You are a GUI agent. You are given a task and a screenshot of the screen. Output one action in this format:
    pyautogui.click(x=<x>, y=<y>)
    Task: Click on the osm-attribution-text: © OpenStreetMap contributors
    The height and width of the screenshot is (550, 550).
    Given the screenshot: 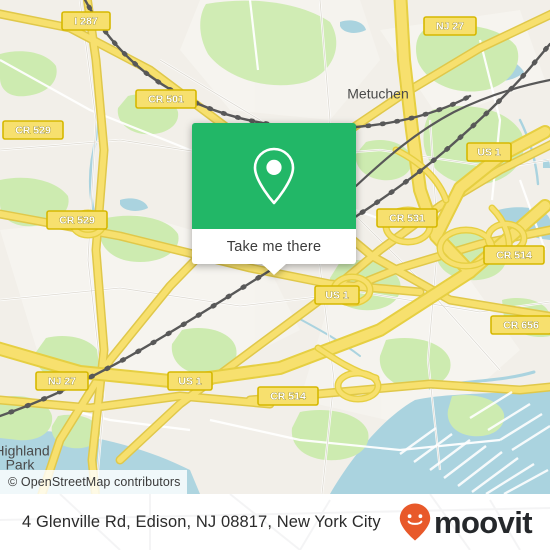 What is the action you would take?
    pyautogui.click(x=94, y=482)
    